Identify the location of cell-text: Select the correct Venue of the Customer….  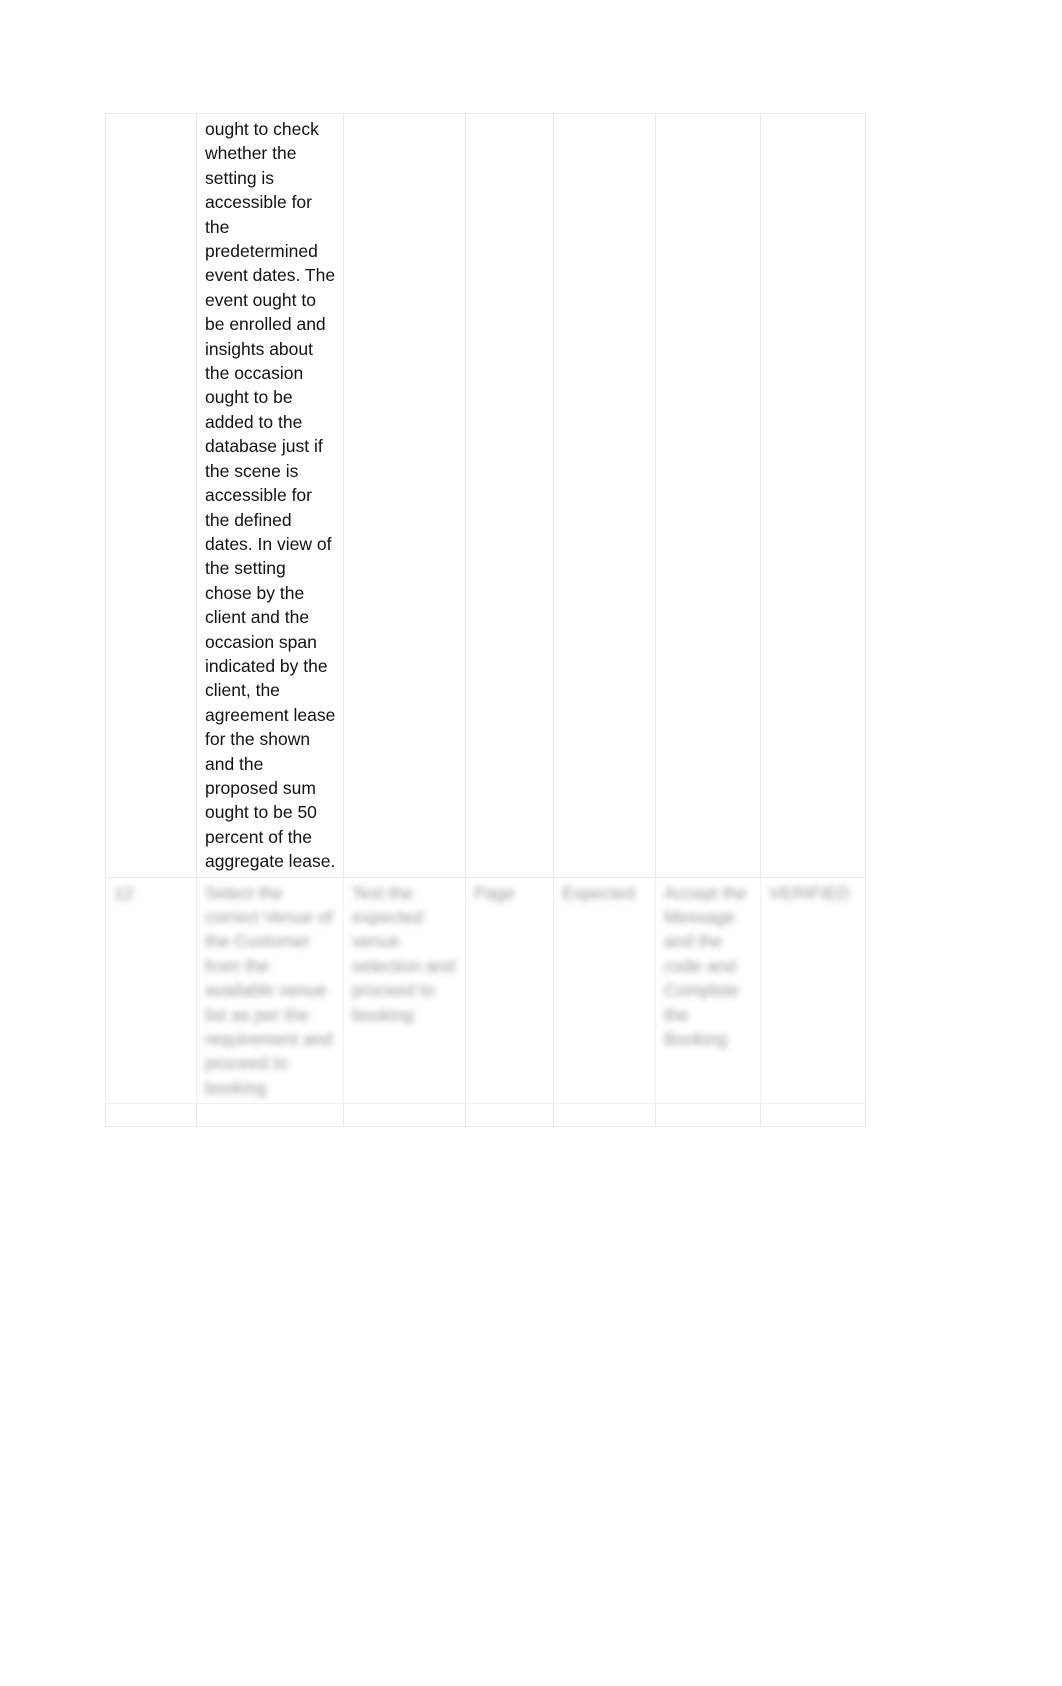
(269, 990).